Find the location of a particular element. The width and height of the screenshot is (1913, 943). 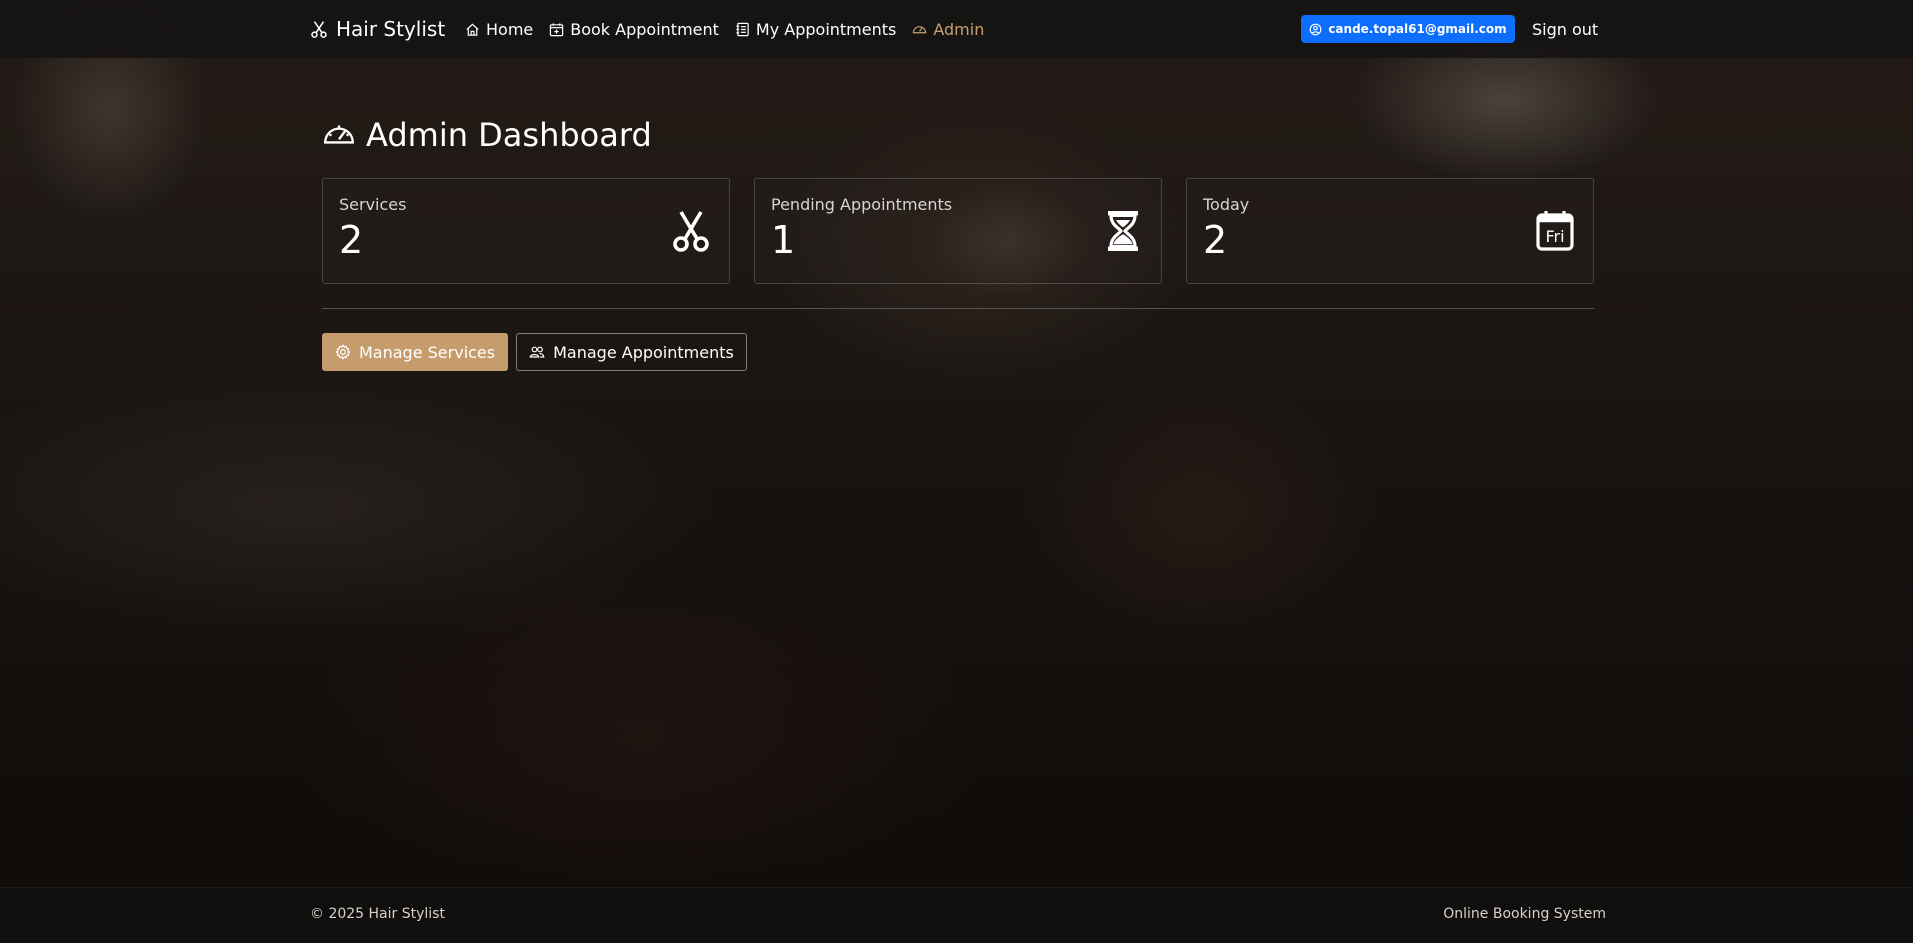

nav-my-appointments-label: My Appointments is located at coordinates (826, 29).